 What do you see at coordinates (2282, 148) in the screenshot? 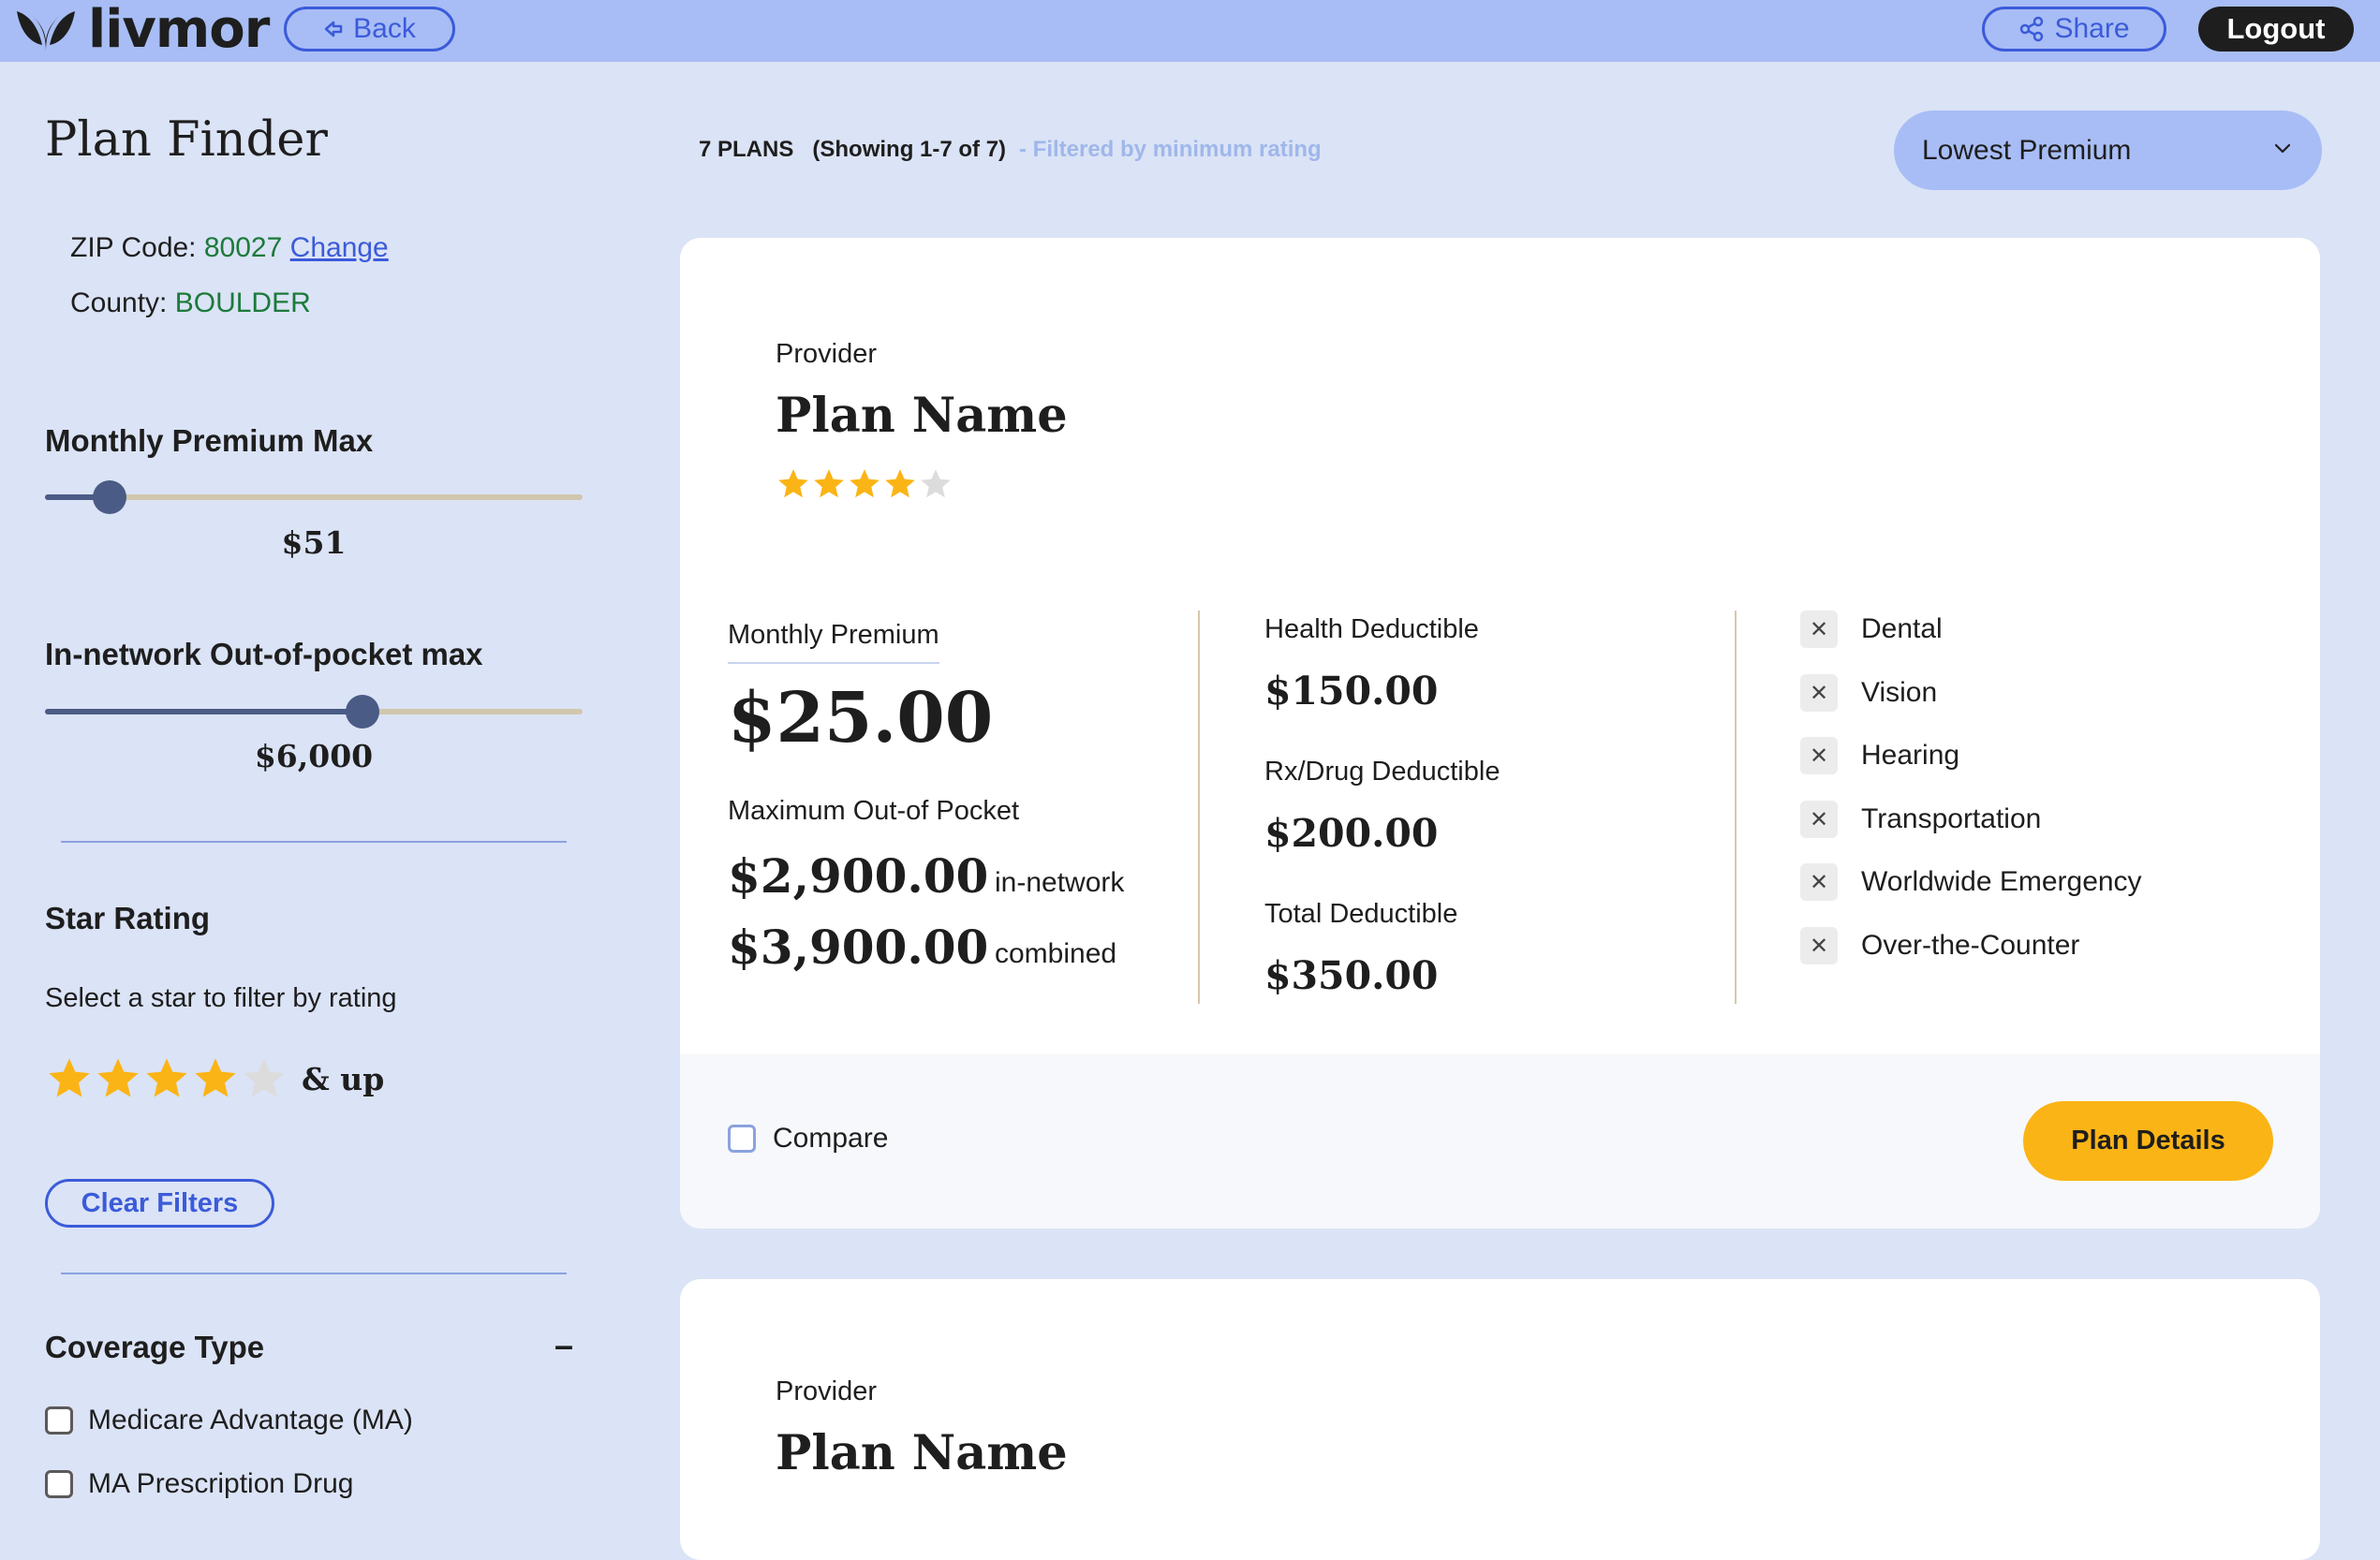
I see `chevron-down-icon` at bounding box center [2282, 148].